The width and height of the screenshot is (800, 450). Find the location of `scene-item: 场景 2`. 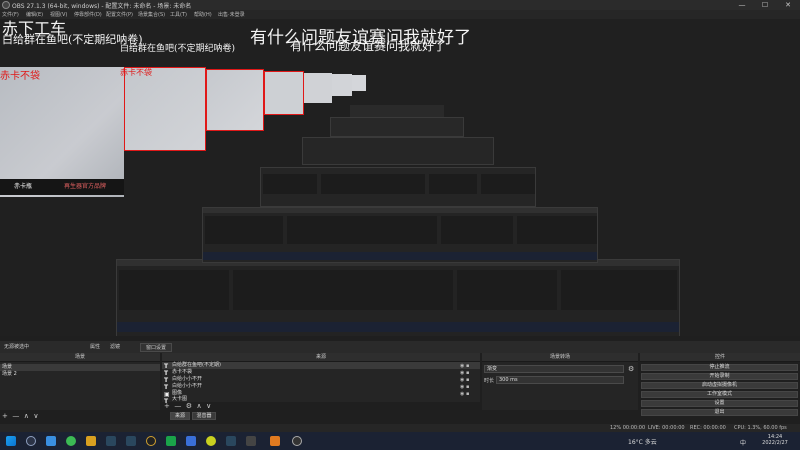

scene-item: 场景 2 is located at coordinates (80, 374).